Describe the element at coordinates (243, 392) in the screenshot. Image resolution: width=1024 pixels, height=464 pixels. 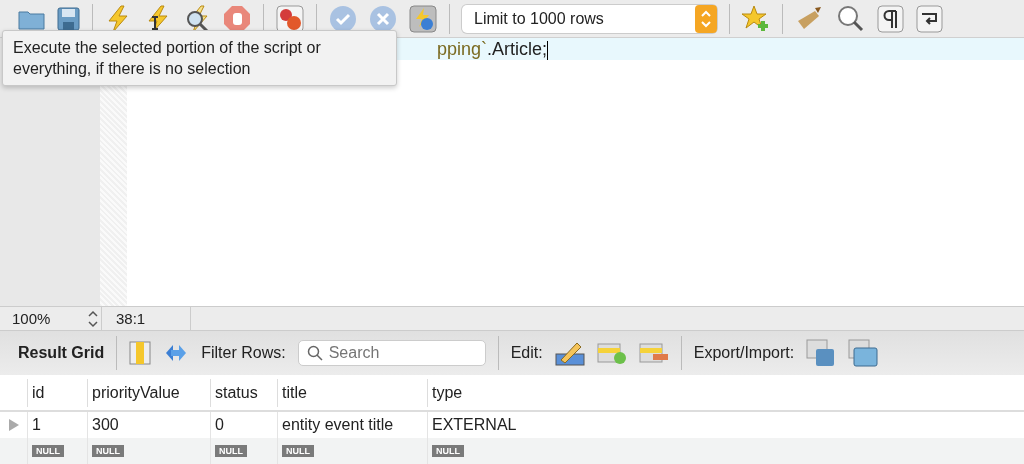
I see `column-header: status` at that location.